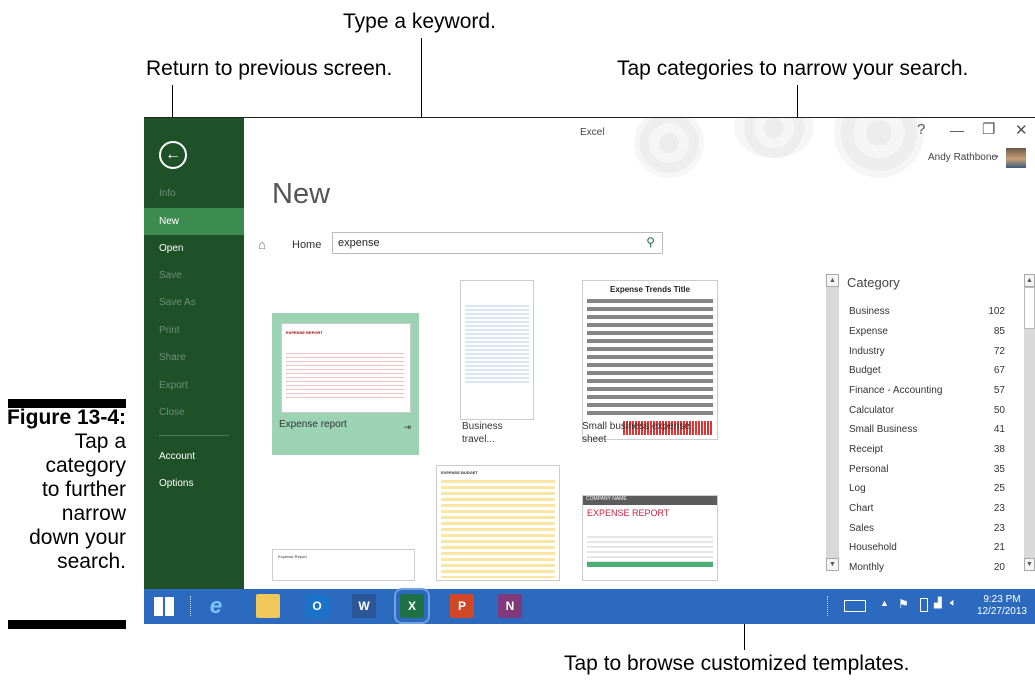  Describe the element at coordinates (313, 424) in the screenshot. I see `template-name: Expense report` at that location.